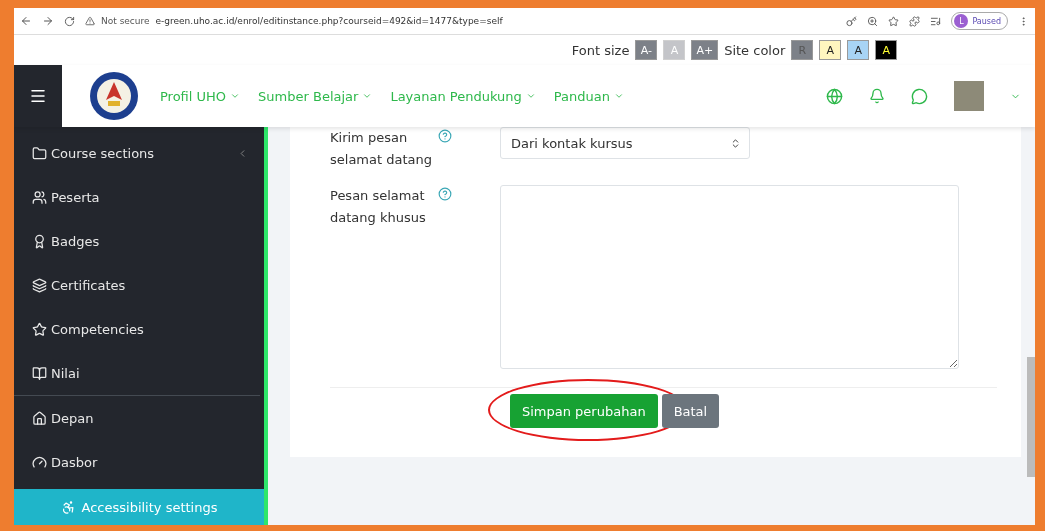 The image size is (1045, 531). Describe the element at coordinates (39, 373) in the screenshot. I see `book-icon` at that location.